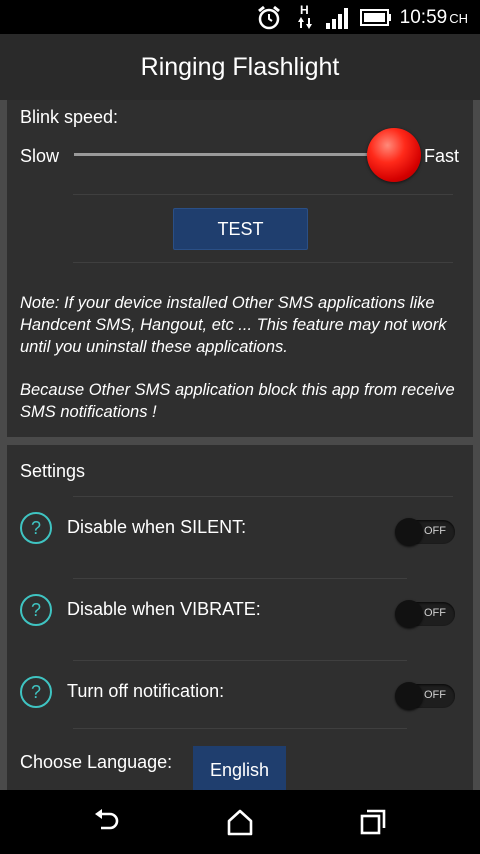 The width and height of the screenshot is (480, 854). Describe the element at coordinates (164, 609) in the screenshot. I see `setting-label-vibrate: Disable when VIBRATE:` at that location.